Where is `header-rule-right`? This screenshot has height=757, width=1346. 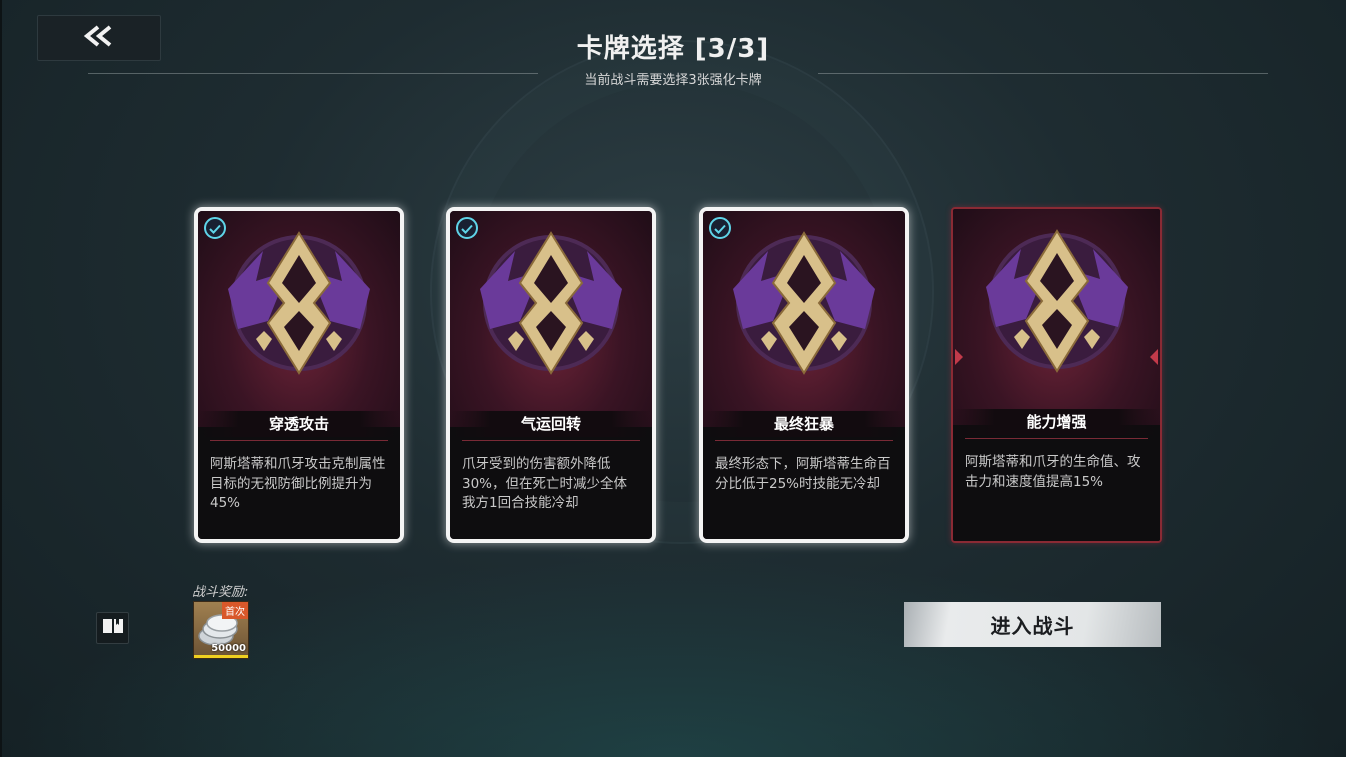
header-rule-right is located at coordinates (1043, 73).